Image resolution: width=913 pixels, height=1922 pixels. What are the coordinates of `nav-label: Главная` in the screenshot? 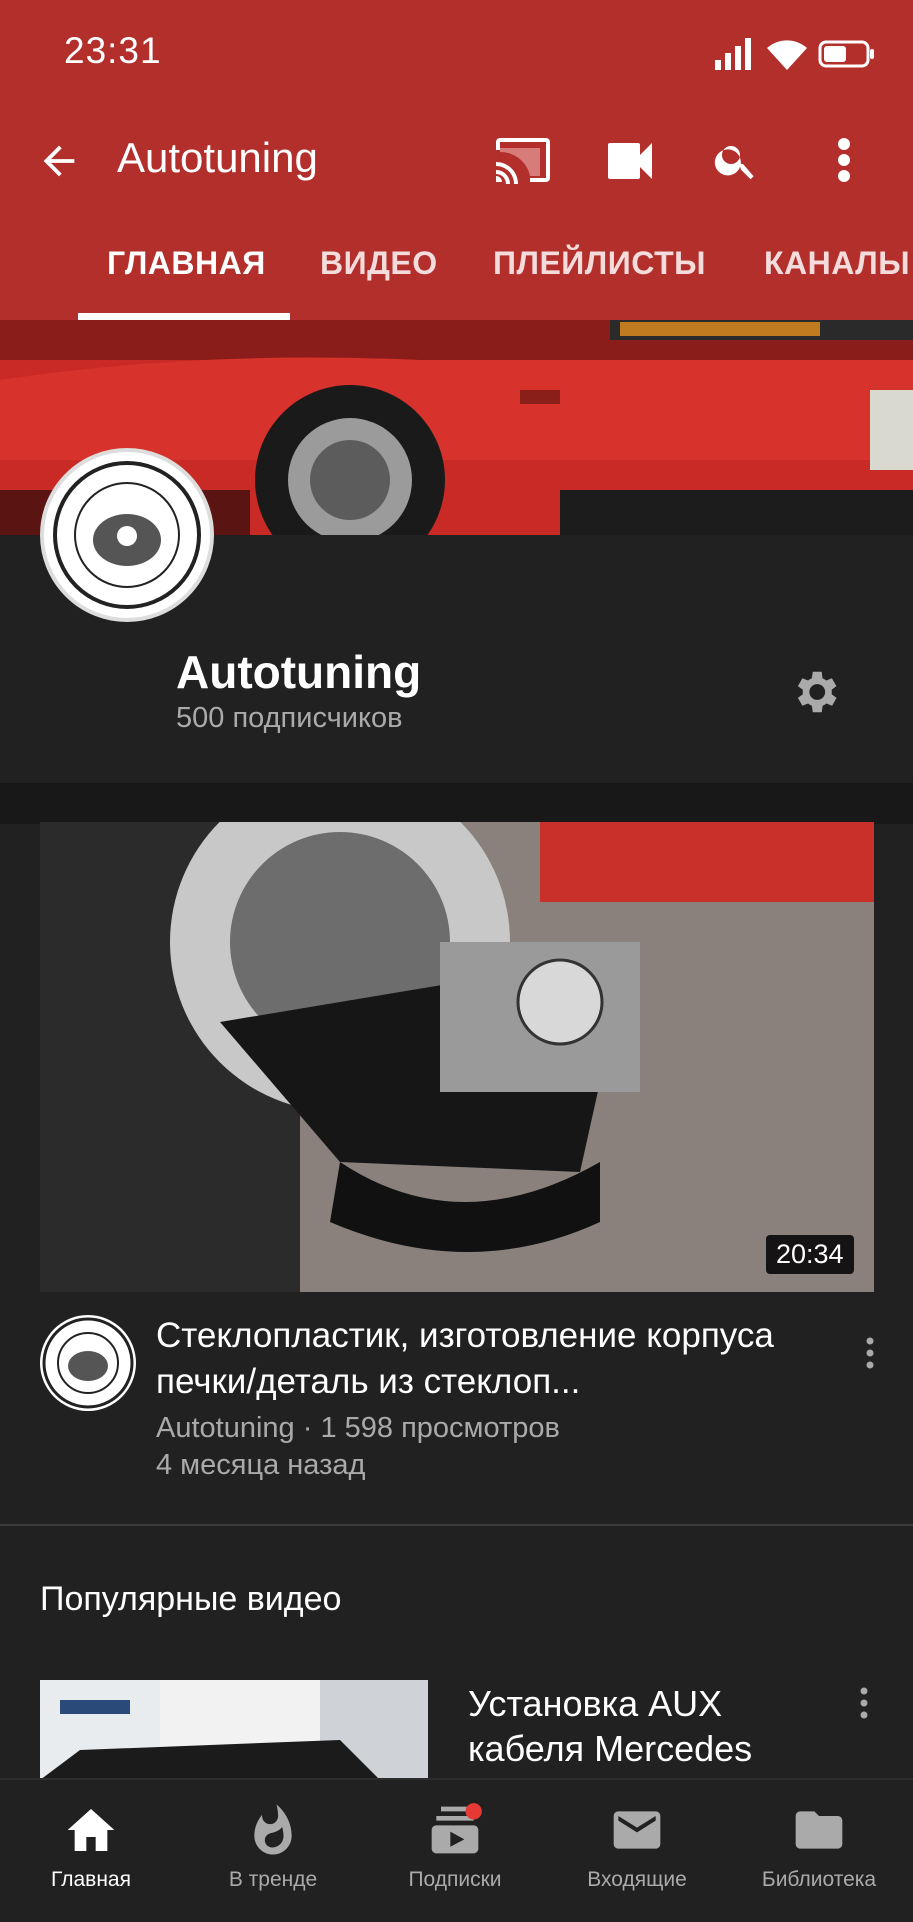 It's located at (91, 1879).